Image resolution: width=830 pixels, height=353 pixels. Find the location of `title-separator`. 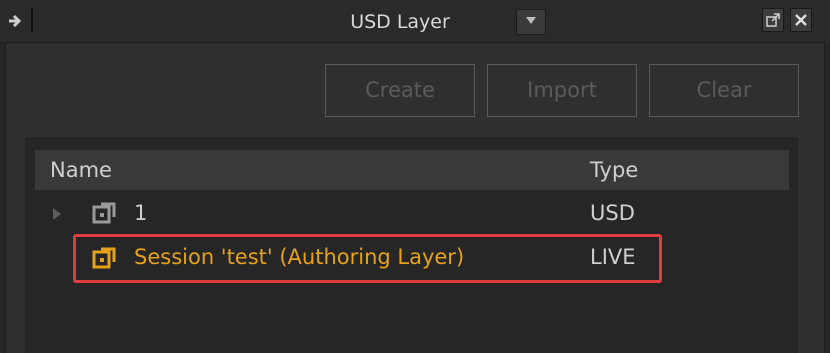

title-separator is located at coordinates (32, 20).